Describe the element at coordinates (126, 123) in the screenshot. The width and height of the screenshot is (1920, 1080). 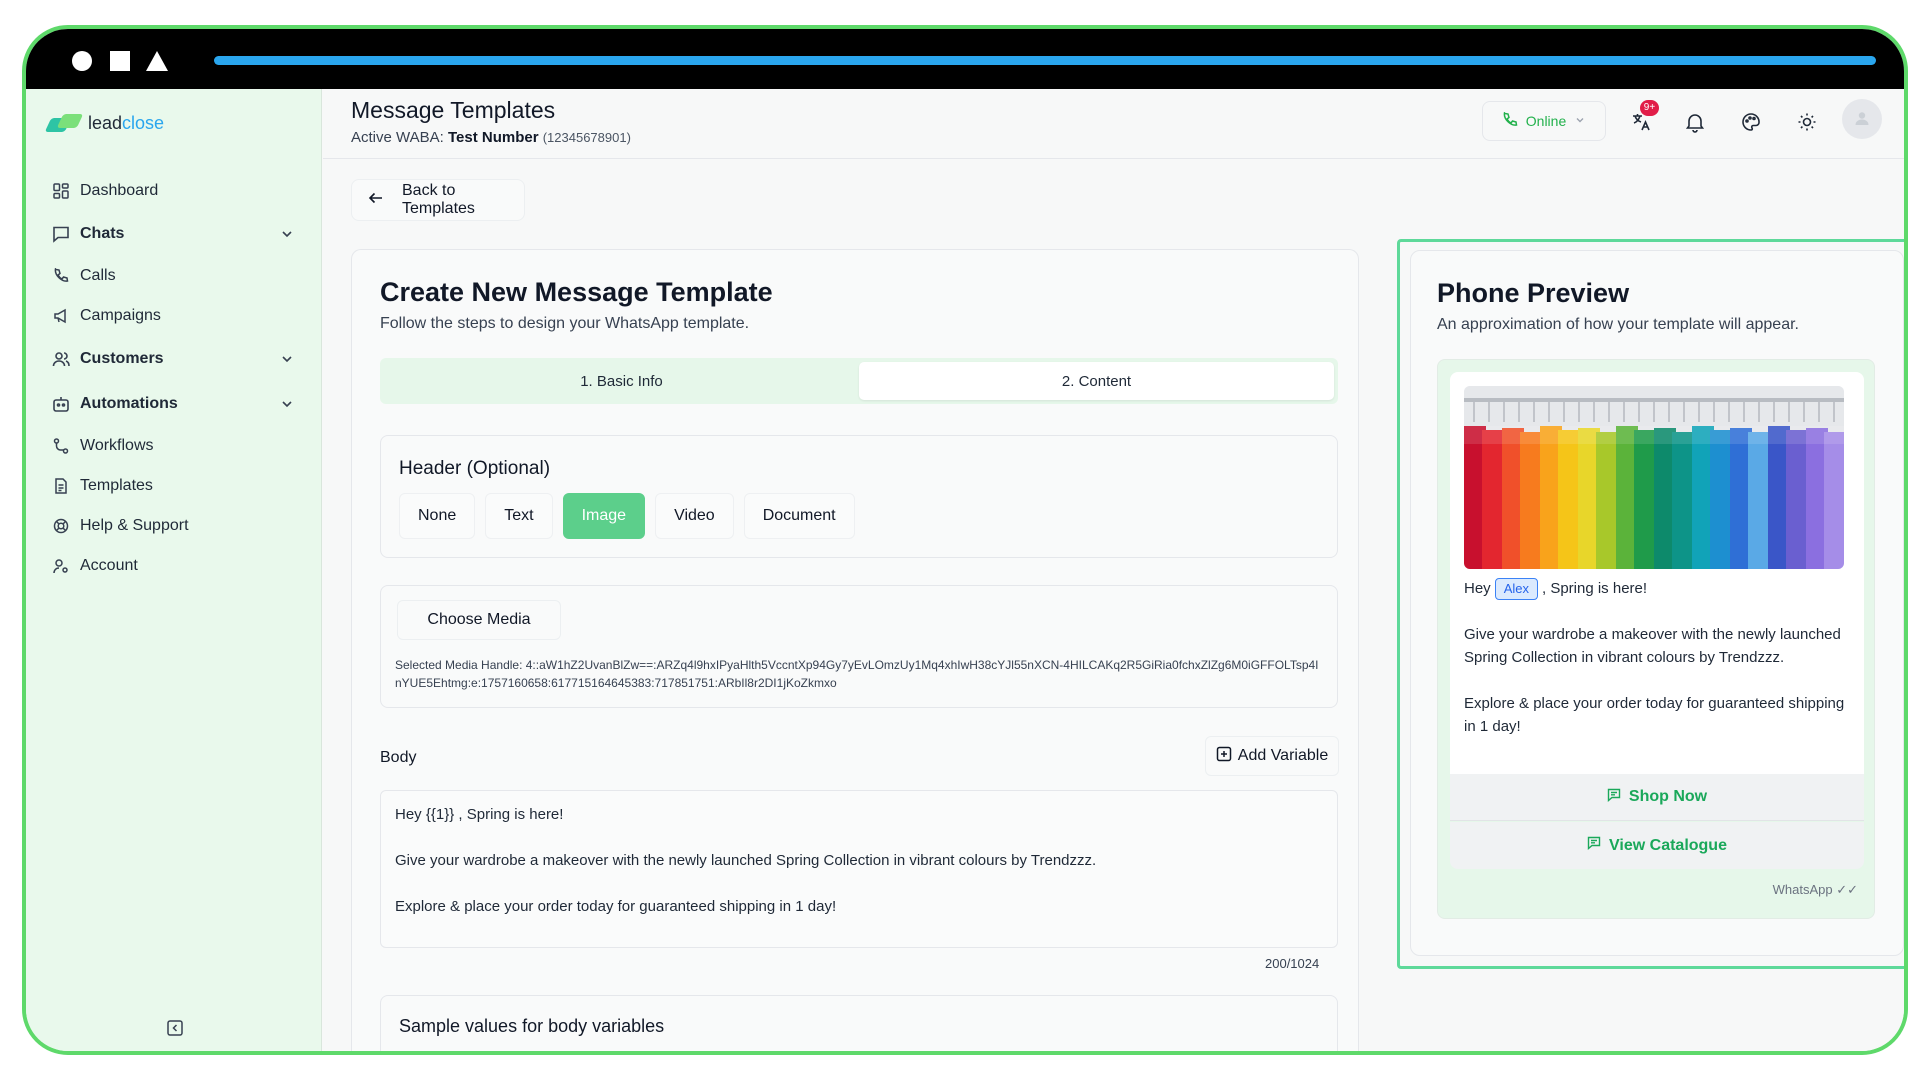
I see `brand-name: leadclose` at that location.